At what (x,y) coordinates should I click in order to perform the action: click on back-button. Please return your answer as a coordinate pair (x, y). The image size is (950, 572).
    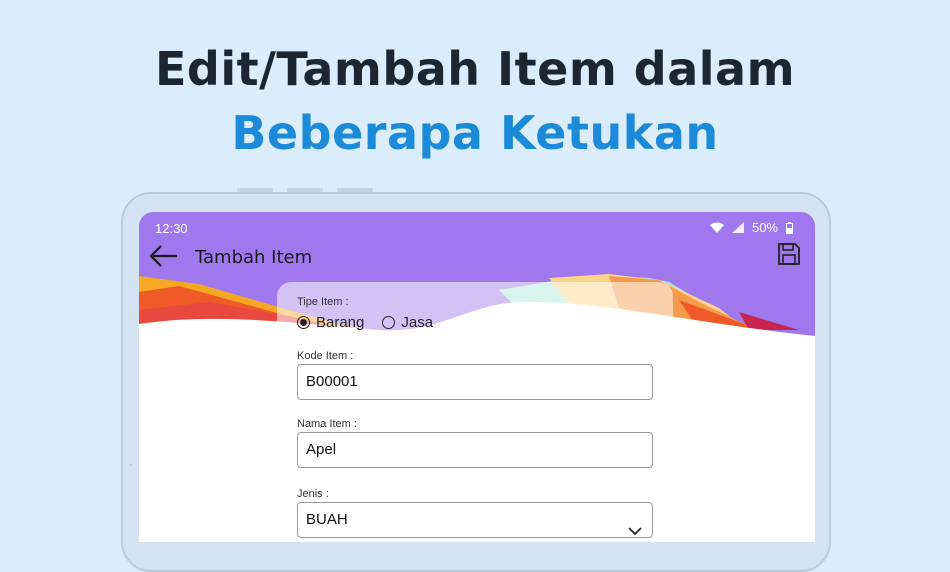
    Looking at the image, I should click on (163, 257).